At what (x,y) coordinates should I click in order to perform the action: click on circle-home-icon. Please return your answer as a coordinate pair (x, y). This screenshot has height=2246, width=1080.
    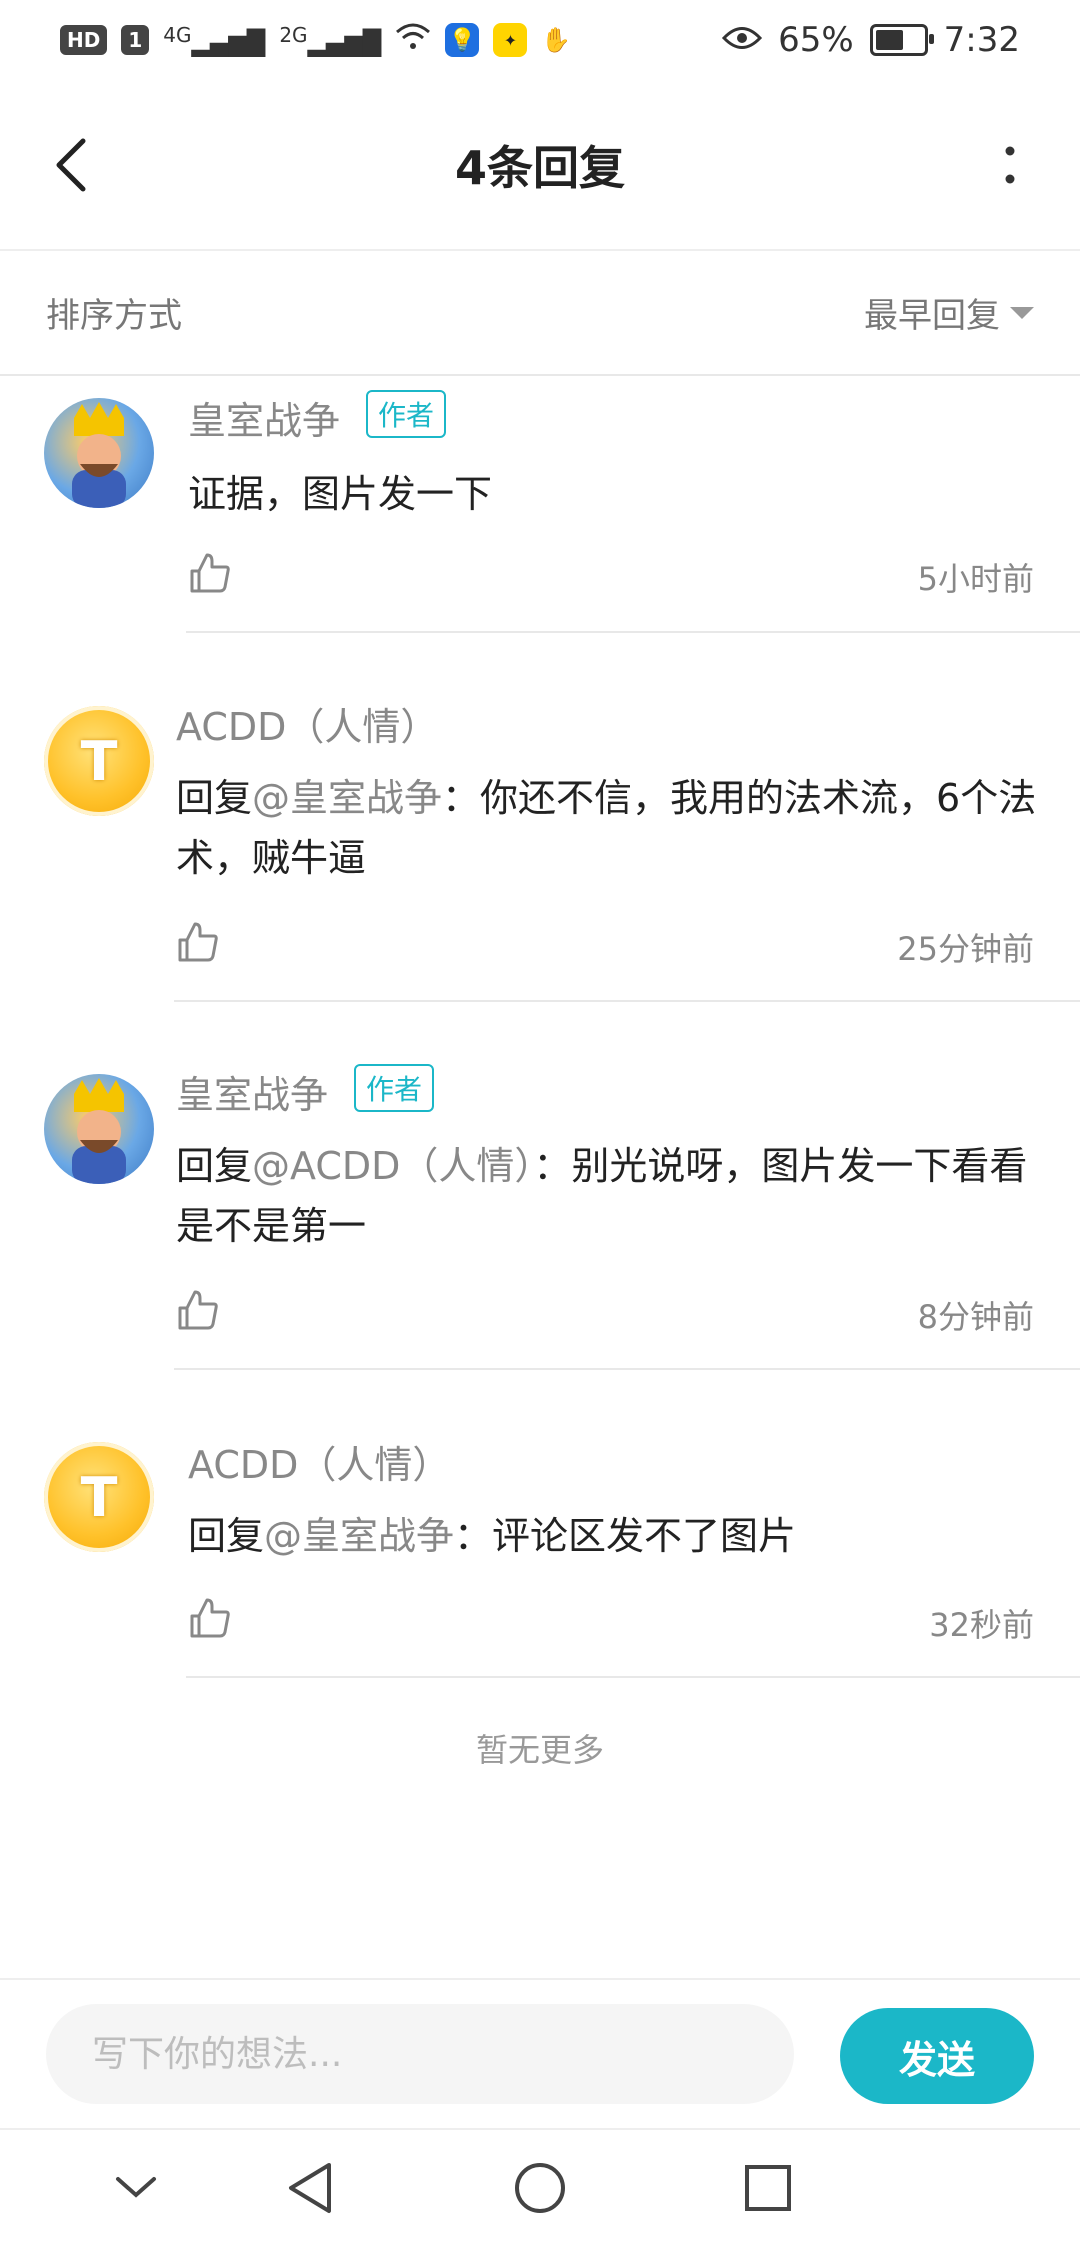
    Looking at the image, I should click on (540, 2188).